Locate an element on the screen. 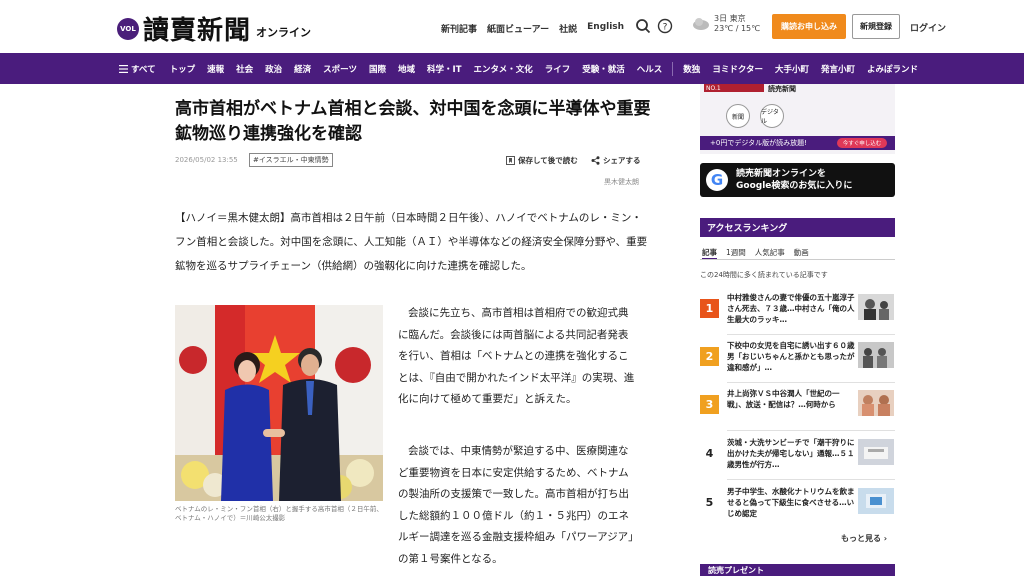  more-label: もっと見る is located at coordinates (861, 538).